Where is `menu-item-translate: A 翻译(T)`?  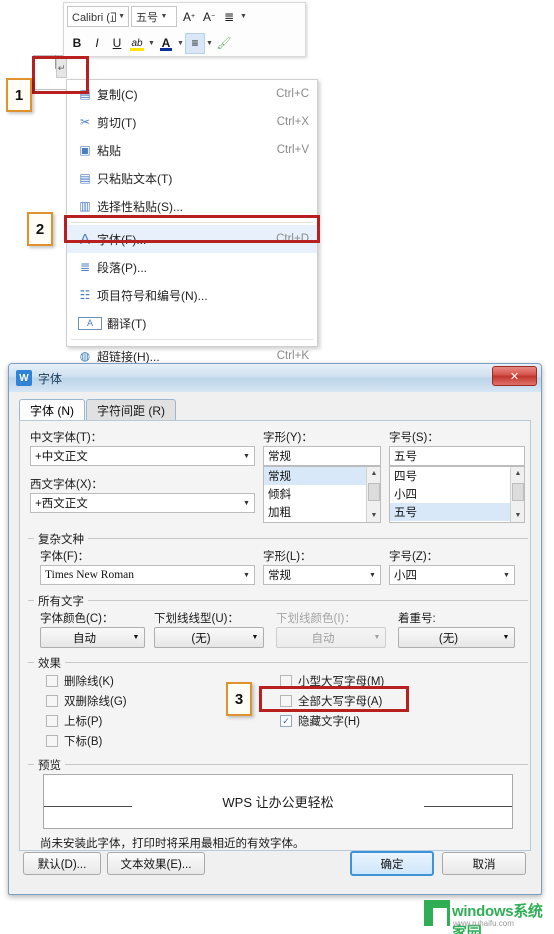
menu-item-translate: A 翻译(T) is located at coordinates (192, 323).